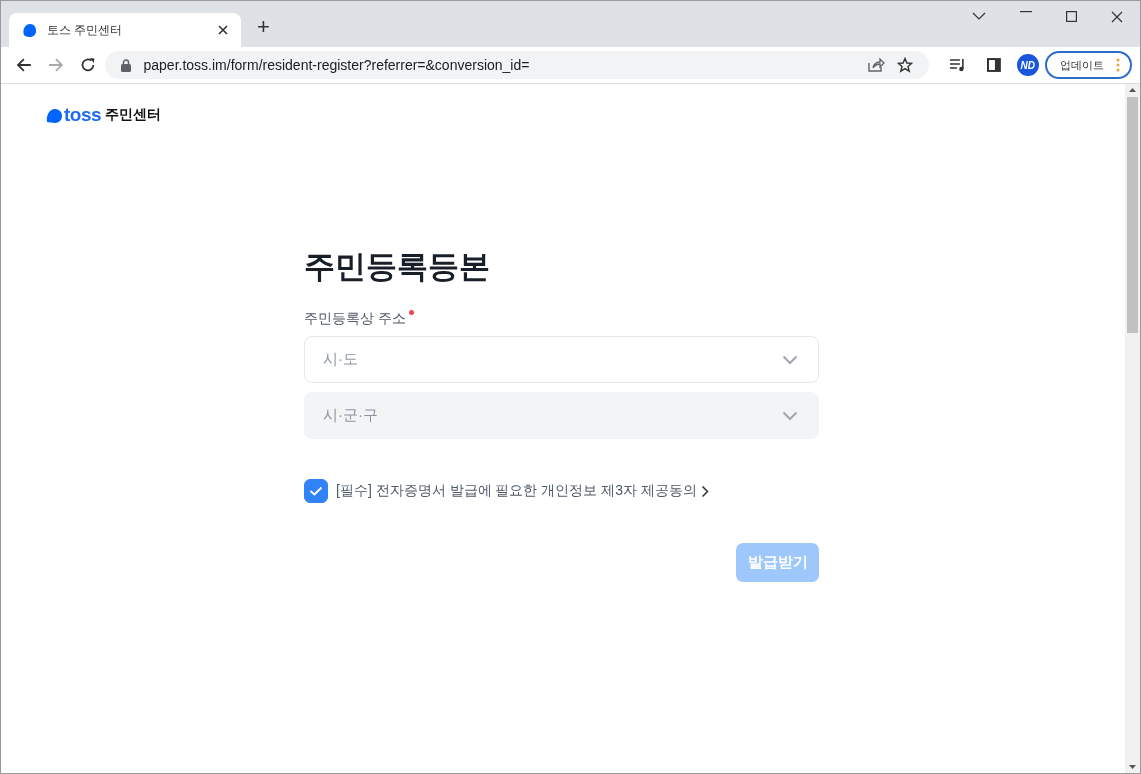  What do you see at coordinates (125, 30) in the screenshot?
I see `browser-tab: 토스 주민센터` at bounding box center [125, 30].